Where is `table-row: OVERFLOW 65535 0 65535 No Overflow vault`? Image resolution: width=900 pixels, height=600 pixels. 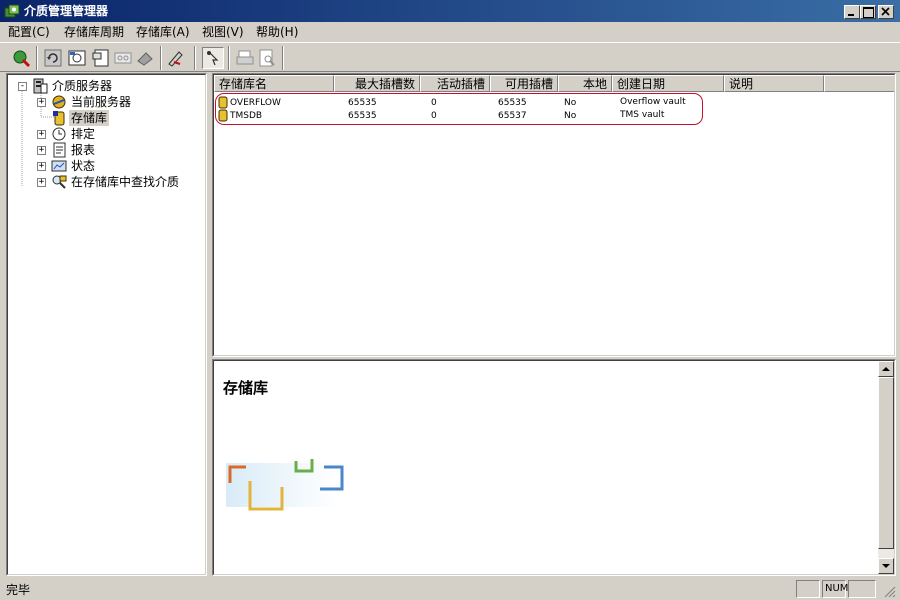 table-row: OVERFLOW 65535 0 65535 No Overflow vault is located at coordinates (554, 102).